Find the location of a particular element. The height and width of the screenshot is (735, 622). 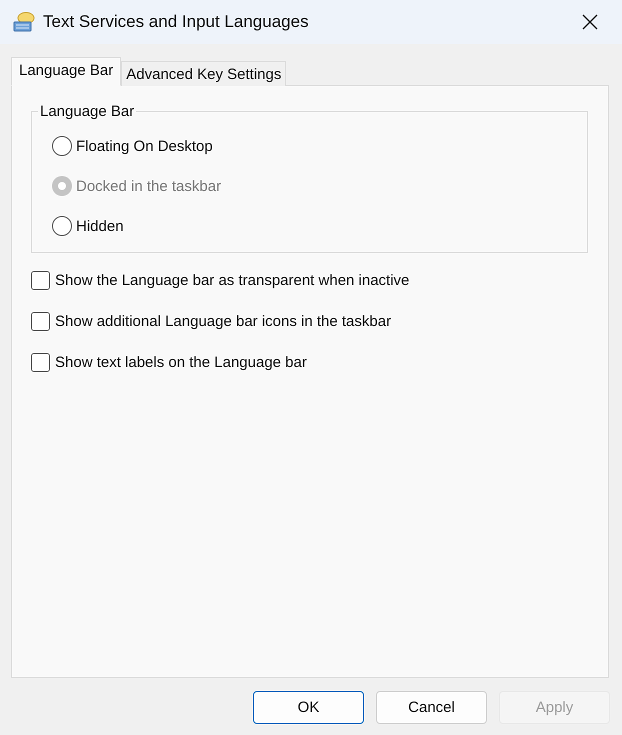

checkbox-label: Show additional Language bar icons in the taskbar is located at coordinates (223, 321).